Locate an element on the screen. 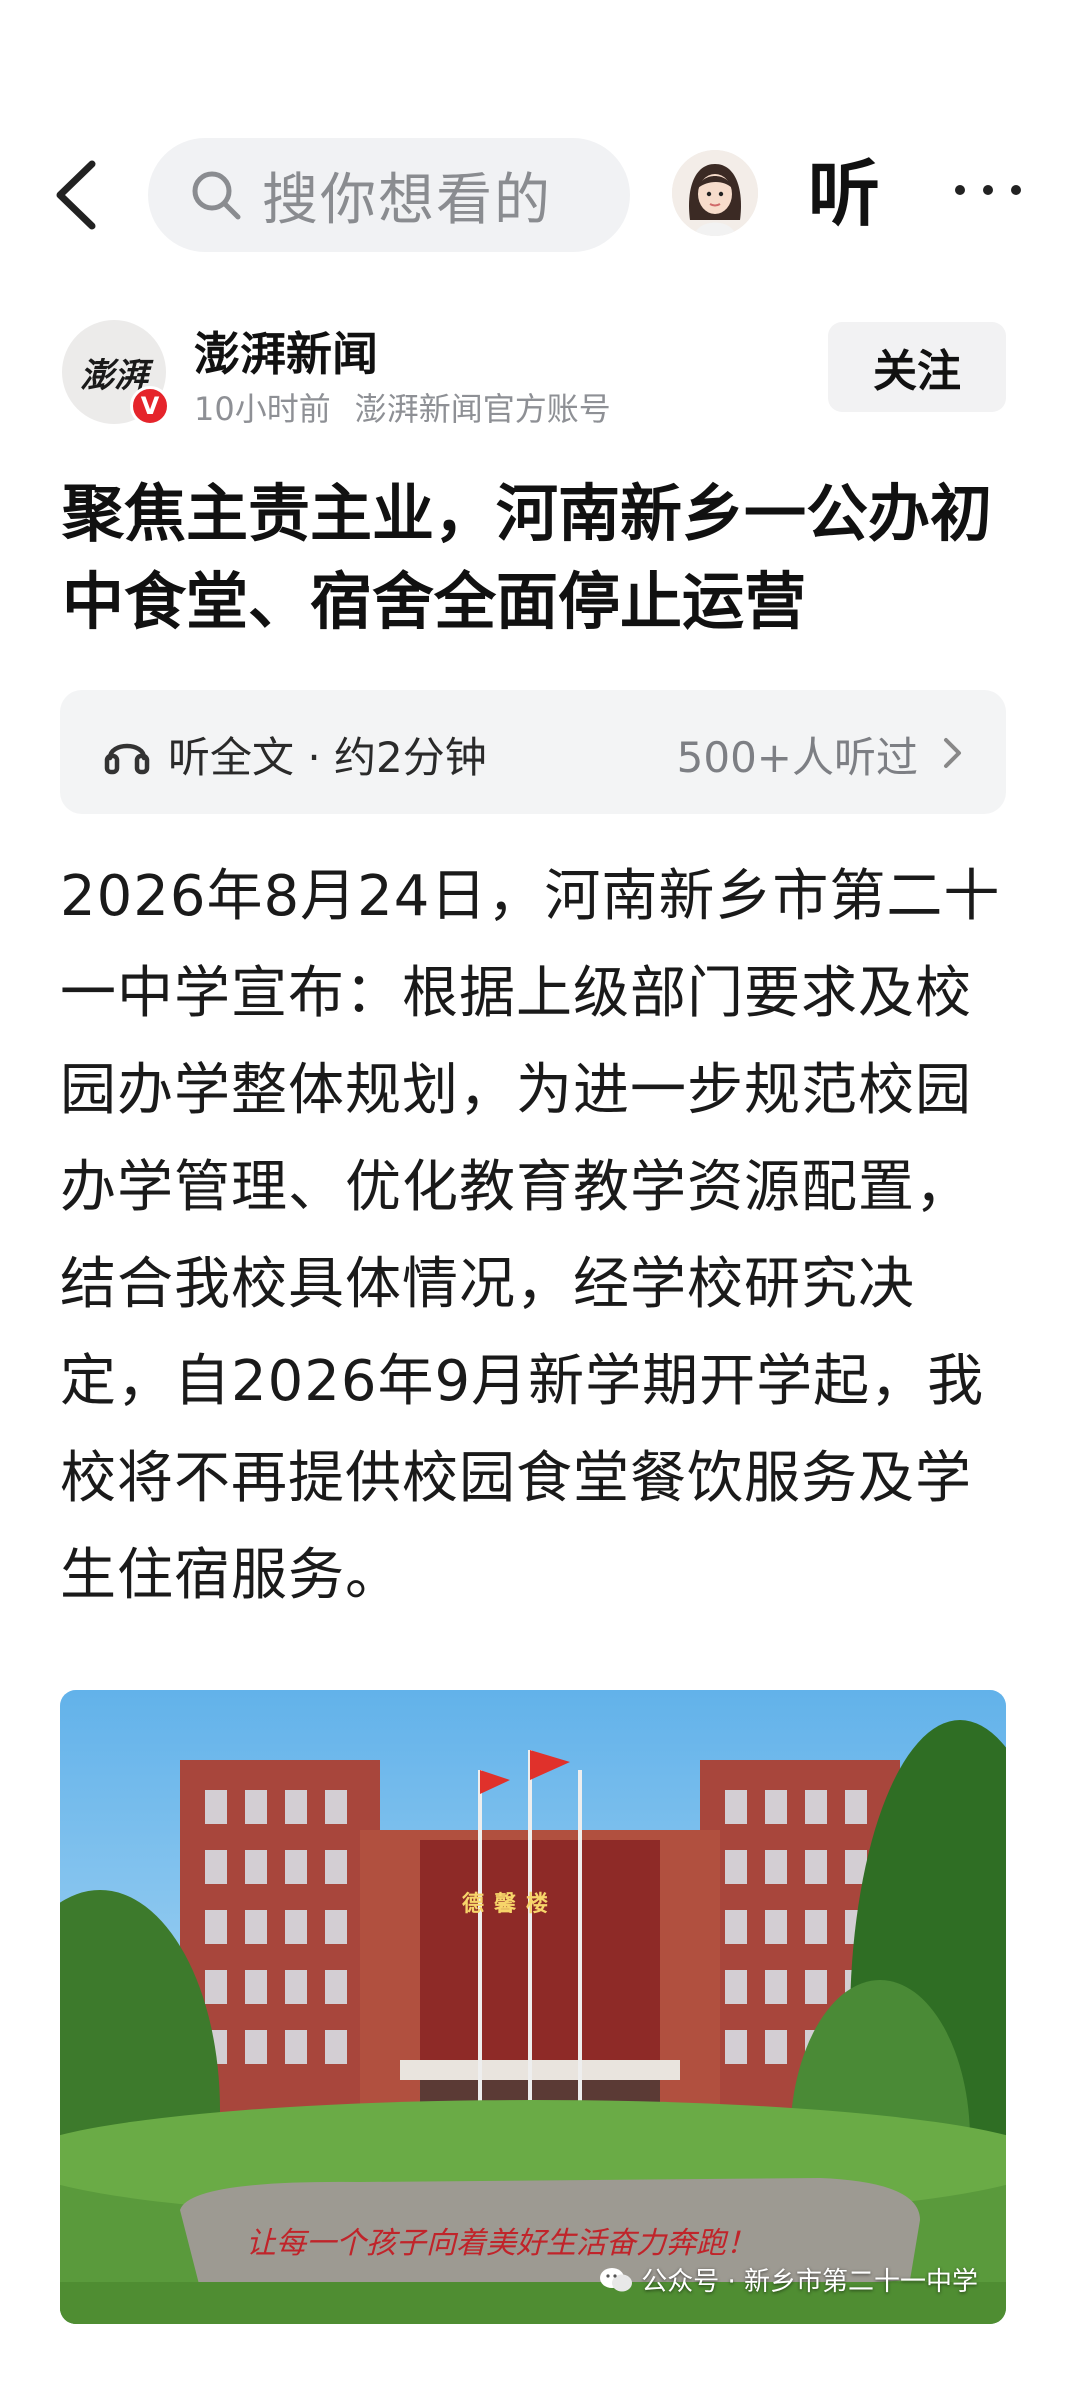  search-input: 搜你想看的 is located at coordinates (389, 195).